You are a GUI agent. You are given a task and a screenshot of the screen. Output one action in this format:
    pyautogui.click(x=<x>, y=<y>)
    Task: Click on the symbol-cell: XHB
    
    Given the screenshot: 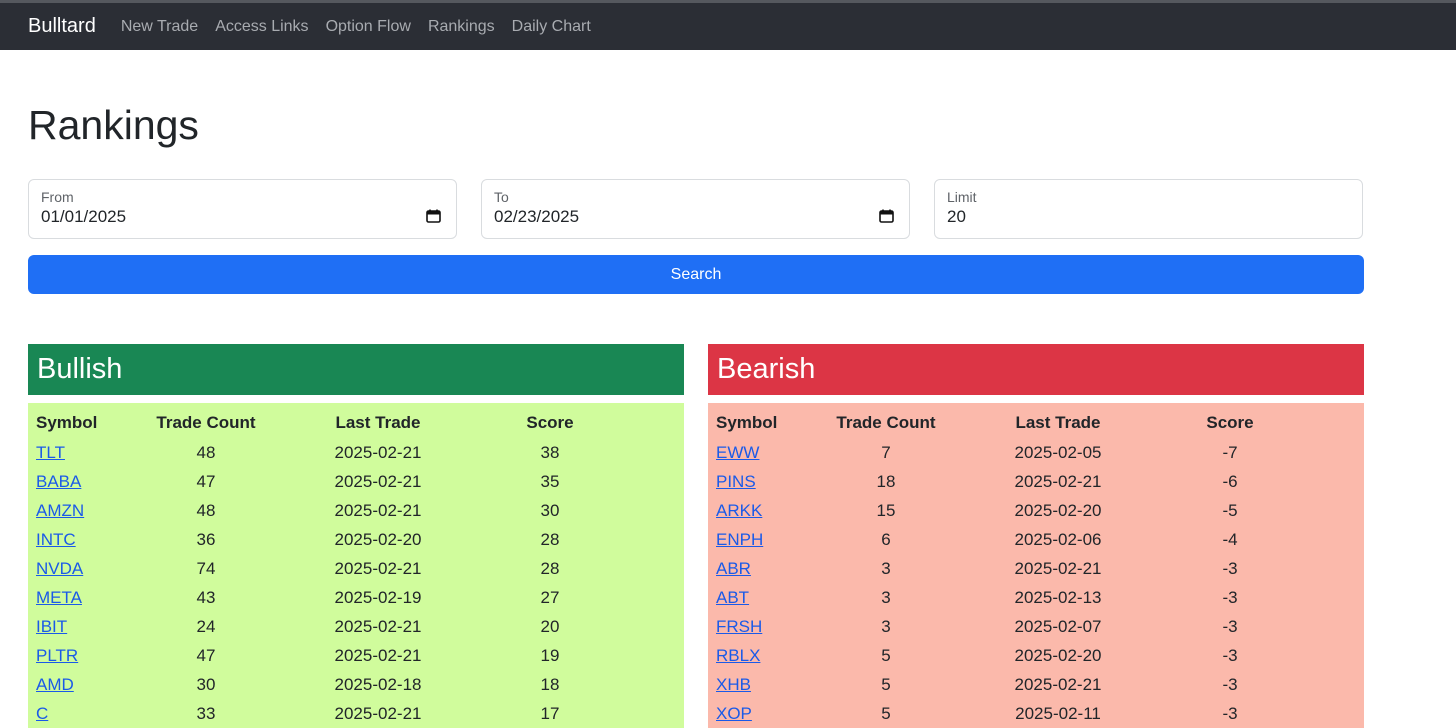 What is the action you would take?
    pyautogui.click(x=767, y=684)
    